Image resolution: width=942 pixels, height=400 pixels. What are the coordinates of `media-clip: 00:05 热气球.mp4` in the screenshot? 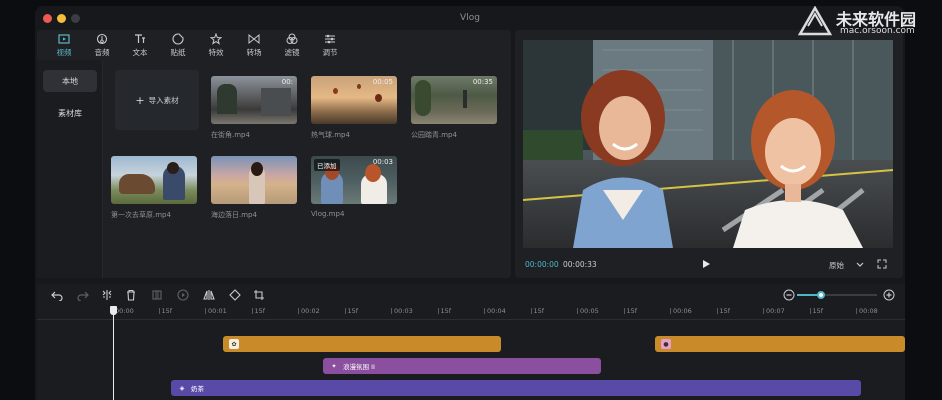 It's located at (354, 108).